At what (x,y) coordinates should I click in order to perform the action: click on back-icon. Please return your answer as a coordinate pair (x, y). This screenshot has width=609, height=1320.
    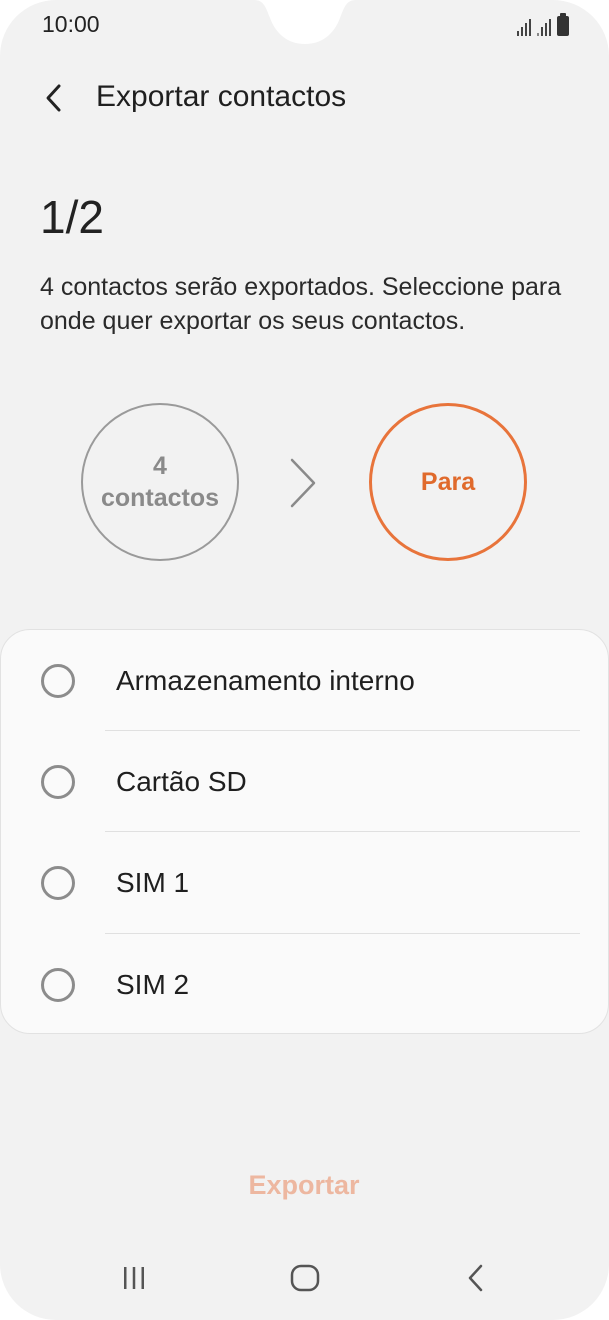
    Looking at the image, I should click on (475, 1278).